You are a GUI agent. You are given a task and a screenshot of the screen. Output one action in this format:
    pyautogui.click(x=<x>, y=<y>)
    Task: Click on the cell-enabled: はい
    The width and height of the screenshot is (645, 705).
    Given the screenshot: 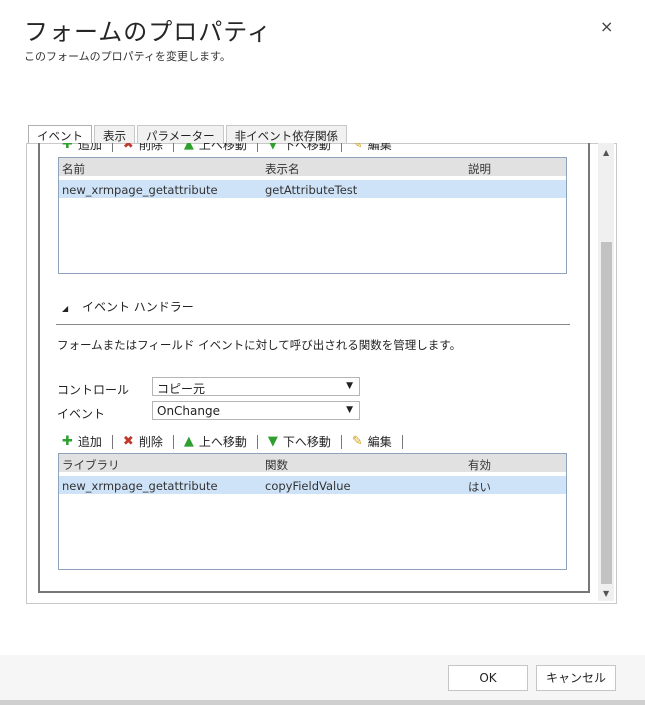 What is the action you would take?
    pyautogui.click(x=479, y=487)
    